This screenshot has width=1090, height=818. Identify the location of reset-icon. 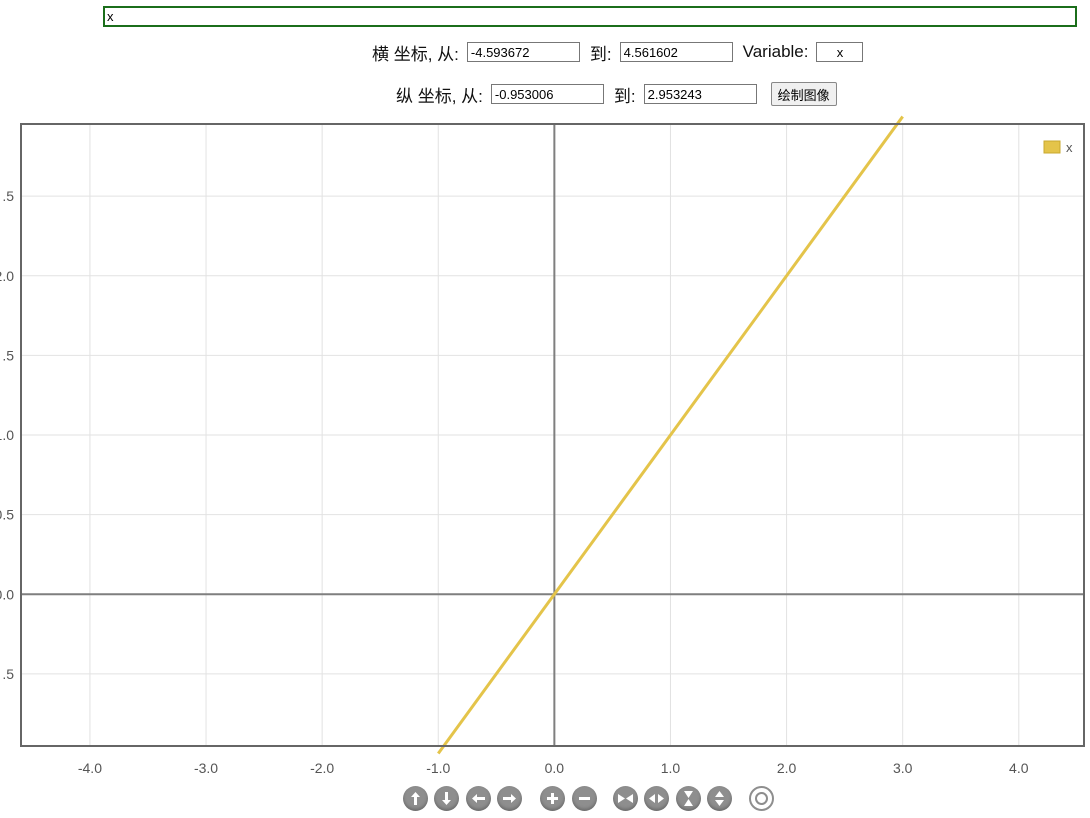
(761, 798).